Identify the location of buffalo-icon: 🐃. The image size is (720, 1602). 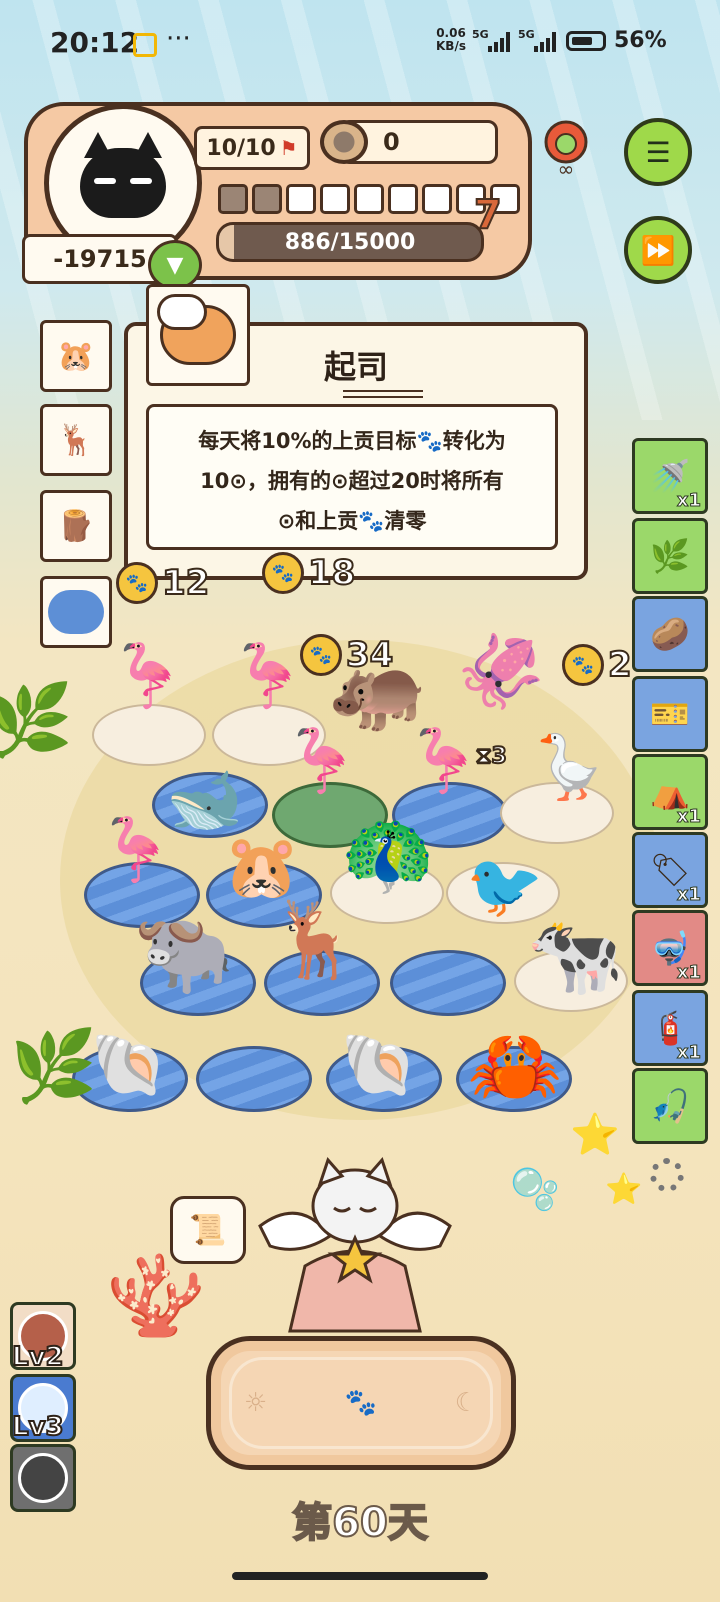
(184, 953).